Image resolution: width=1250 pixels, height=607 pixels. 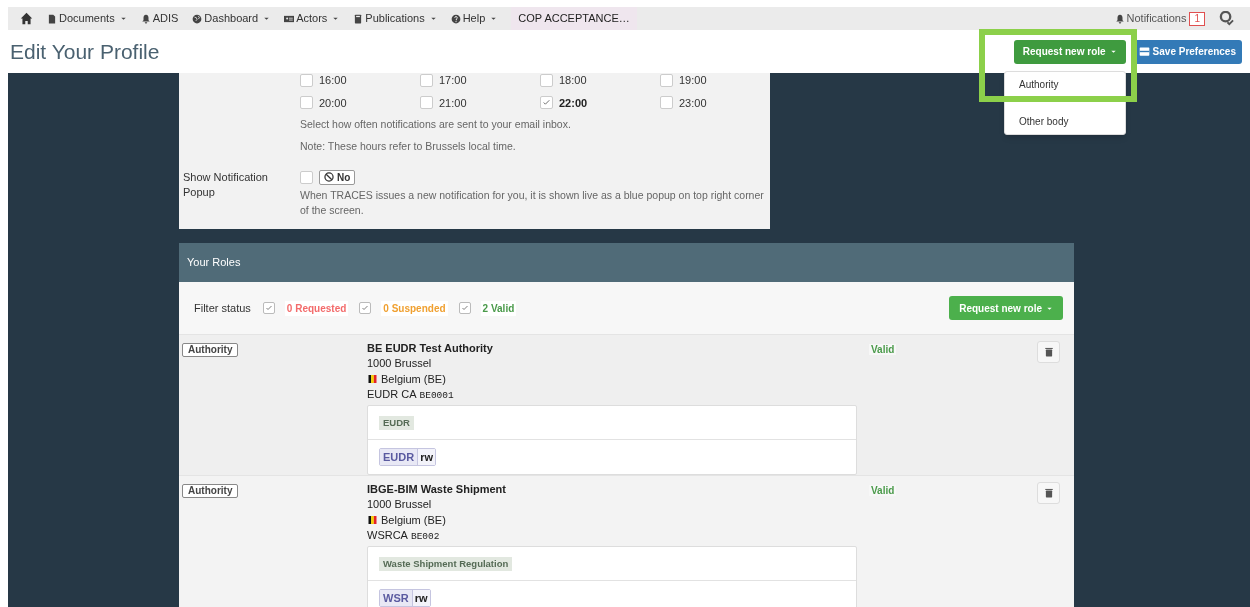 I want to click on help-text: When TRACES issues a new notification for you, it is shown live as a blue popup on top right corner of the screen., so click(x=532, y=202).